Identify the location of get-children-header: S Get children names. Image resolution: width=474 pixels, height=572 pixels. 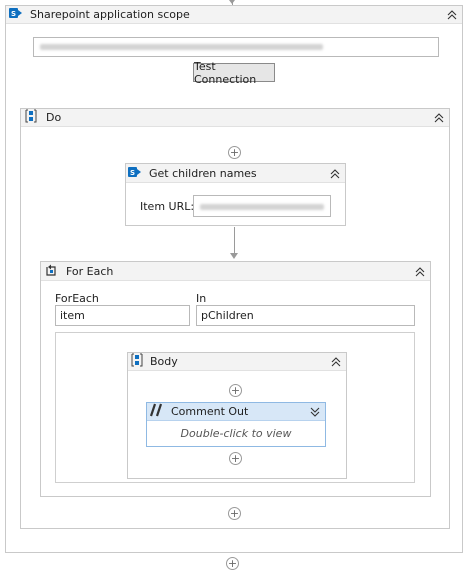
(235, 173).